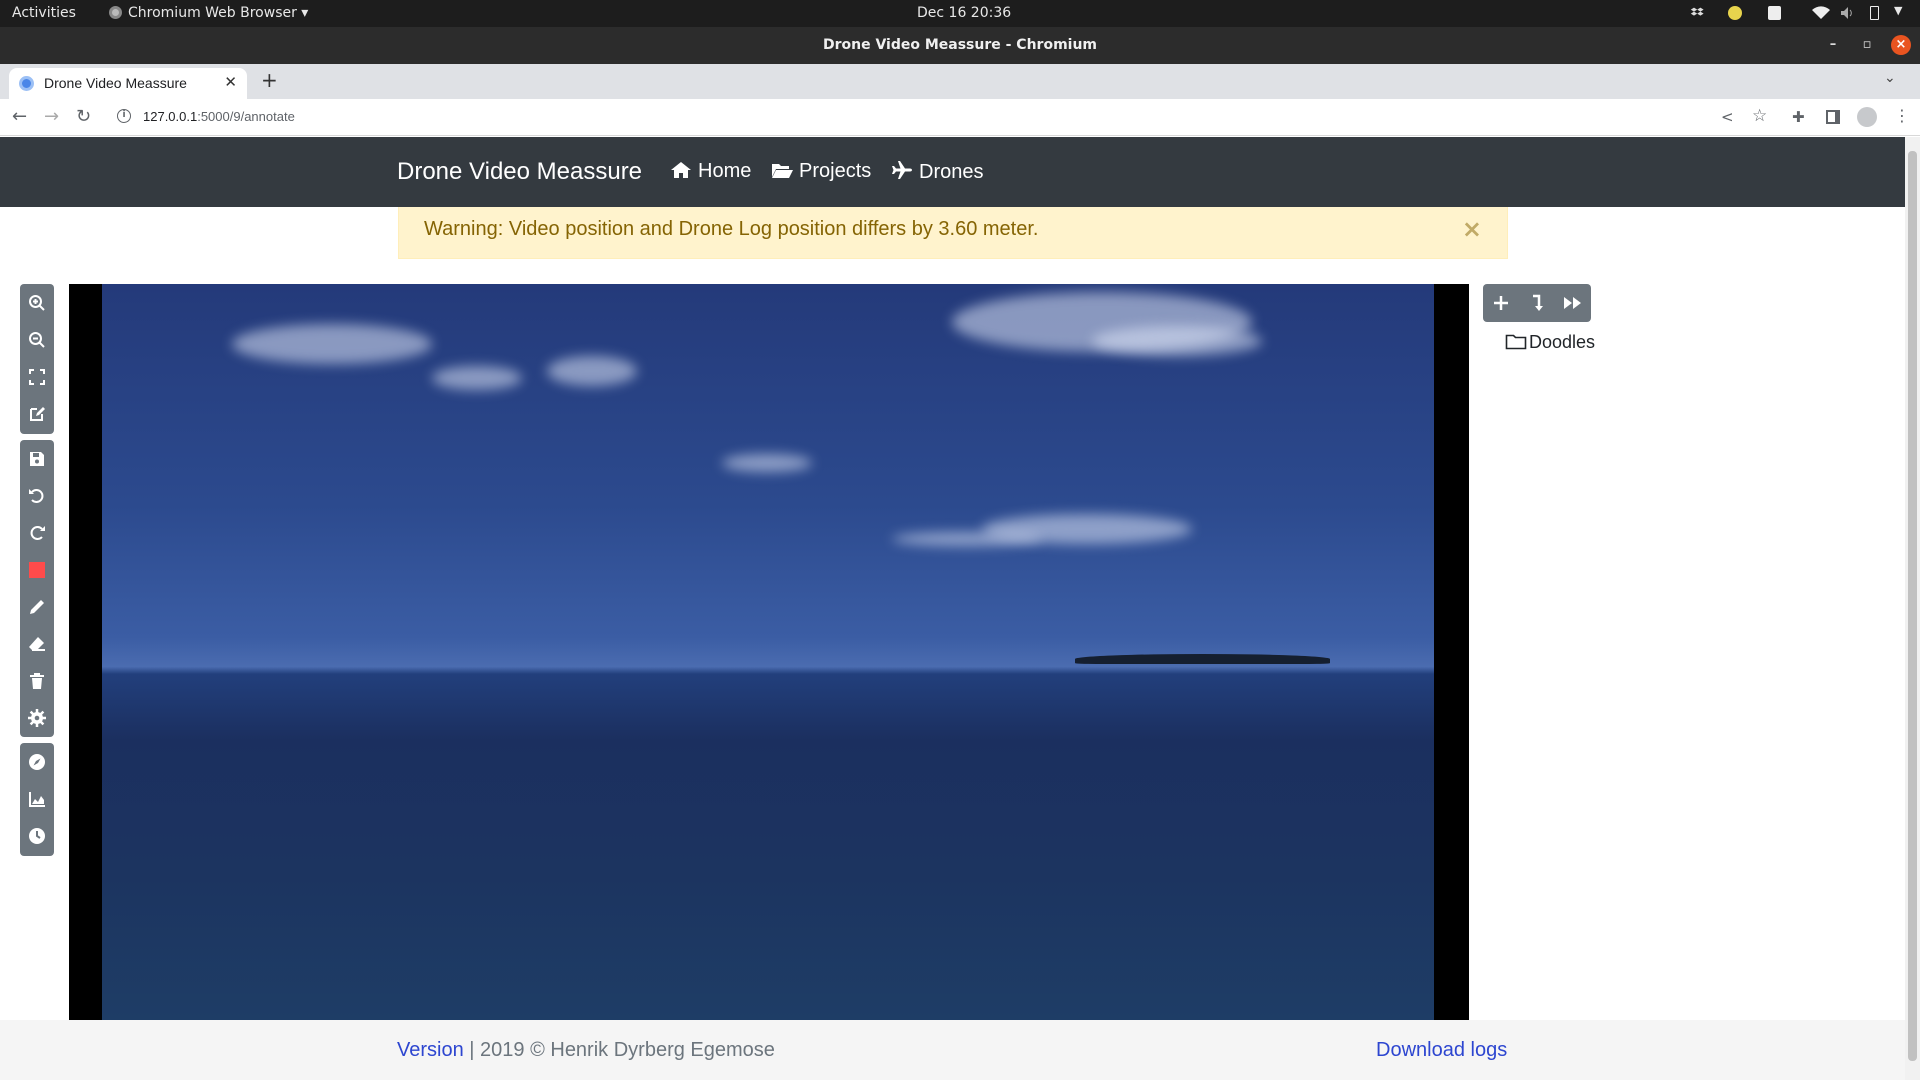  I want to click on settings-icon, so click(37, 717).